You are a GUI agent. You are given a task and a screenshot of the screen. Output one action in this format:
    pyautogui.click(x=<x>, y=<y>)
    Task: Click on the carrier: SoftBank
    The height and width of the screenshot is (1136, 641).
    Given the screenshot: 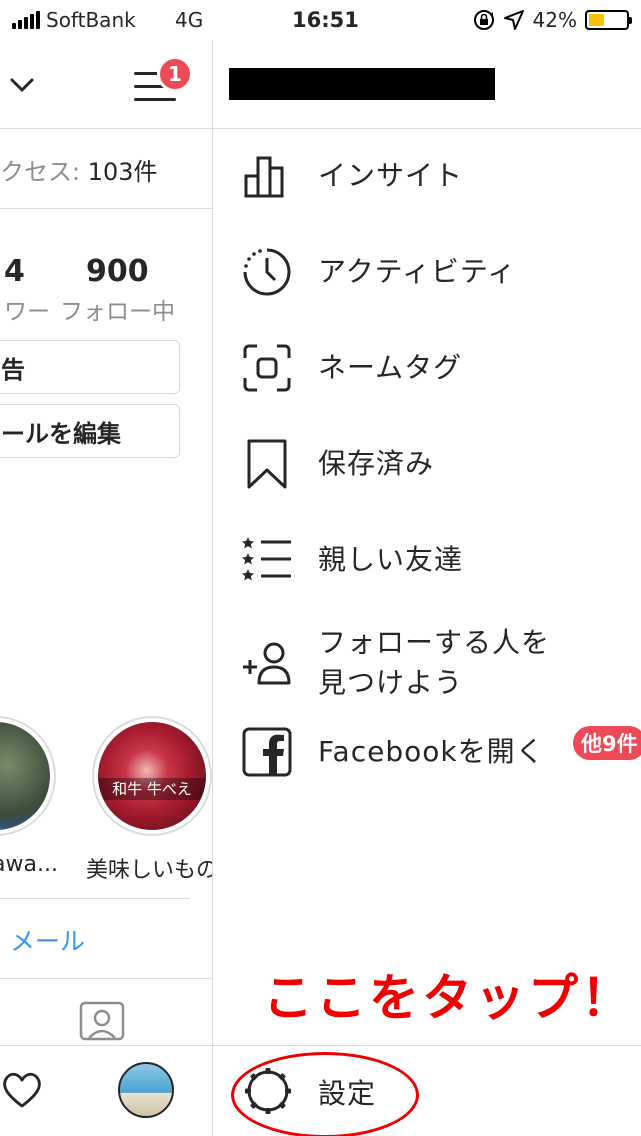 What is the action you would take?
    pyautogui.click(x=74, y=20)
    